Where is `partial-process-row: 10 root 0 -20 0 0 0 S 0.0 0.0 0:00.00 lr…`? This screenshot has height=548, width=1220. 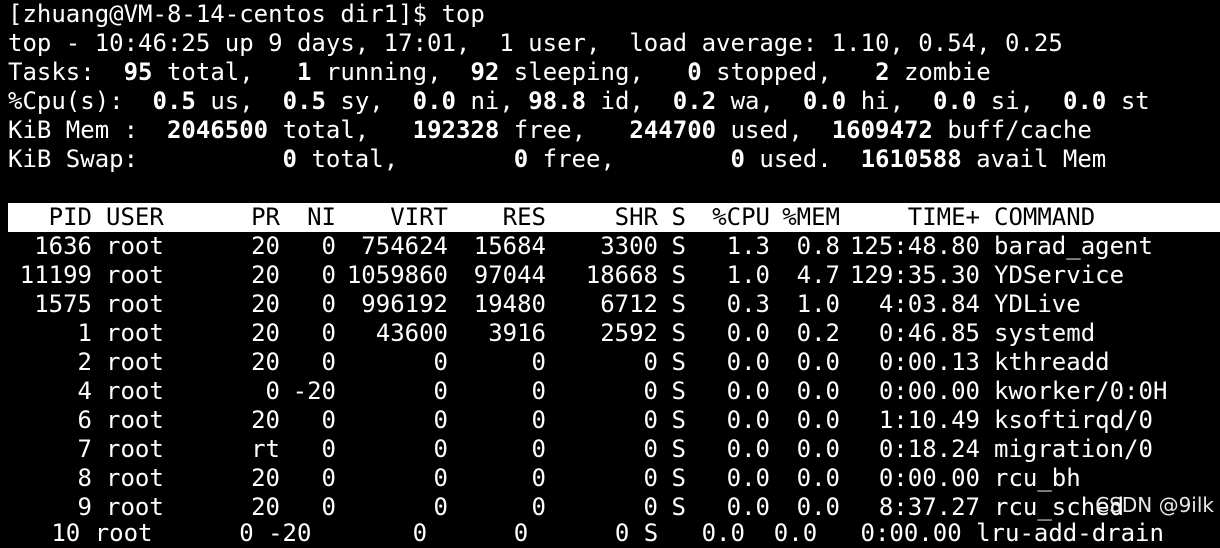 partial-process-row: 10 root 0 -20 0 0 0 S 0.0 0.0 0:00.00 lr… is located at coordinates (586, 533).